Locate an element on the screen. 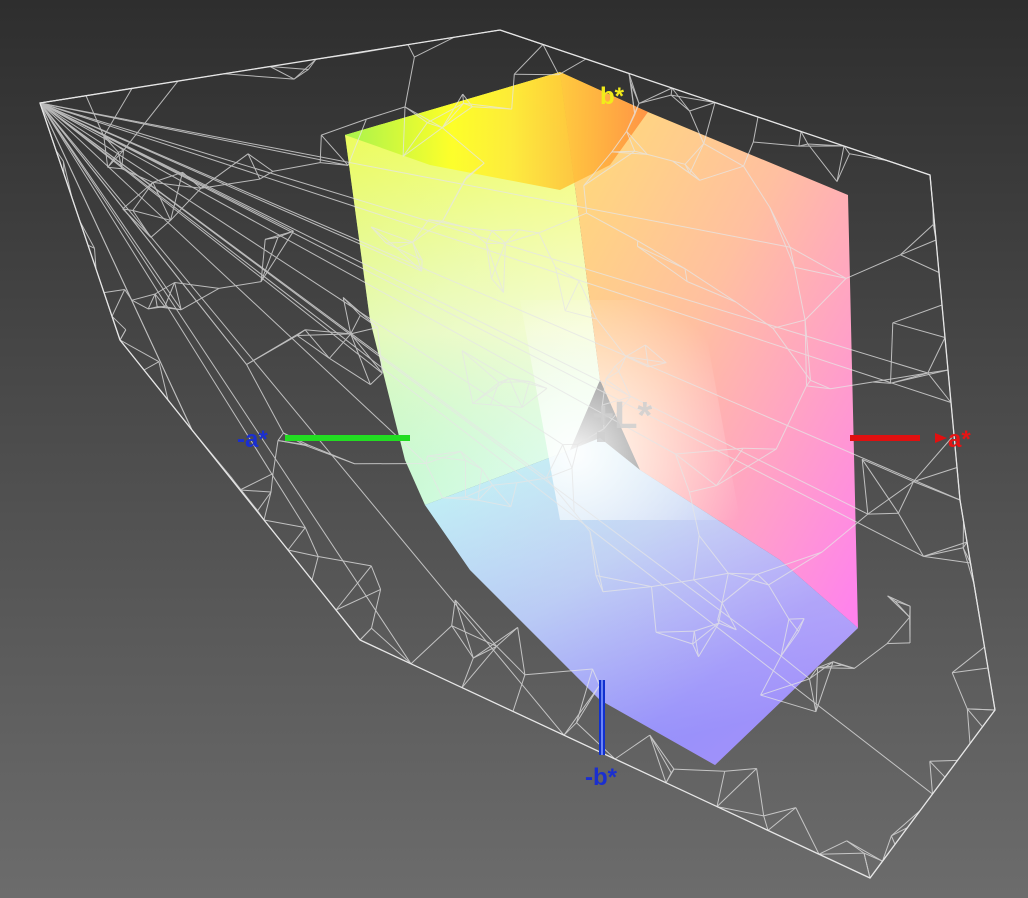 The height and width of the screenshot is (898, 1028). a-minus-label: -a* is located at coordinates (252, 439).